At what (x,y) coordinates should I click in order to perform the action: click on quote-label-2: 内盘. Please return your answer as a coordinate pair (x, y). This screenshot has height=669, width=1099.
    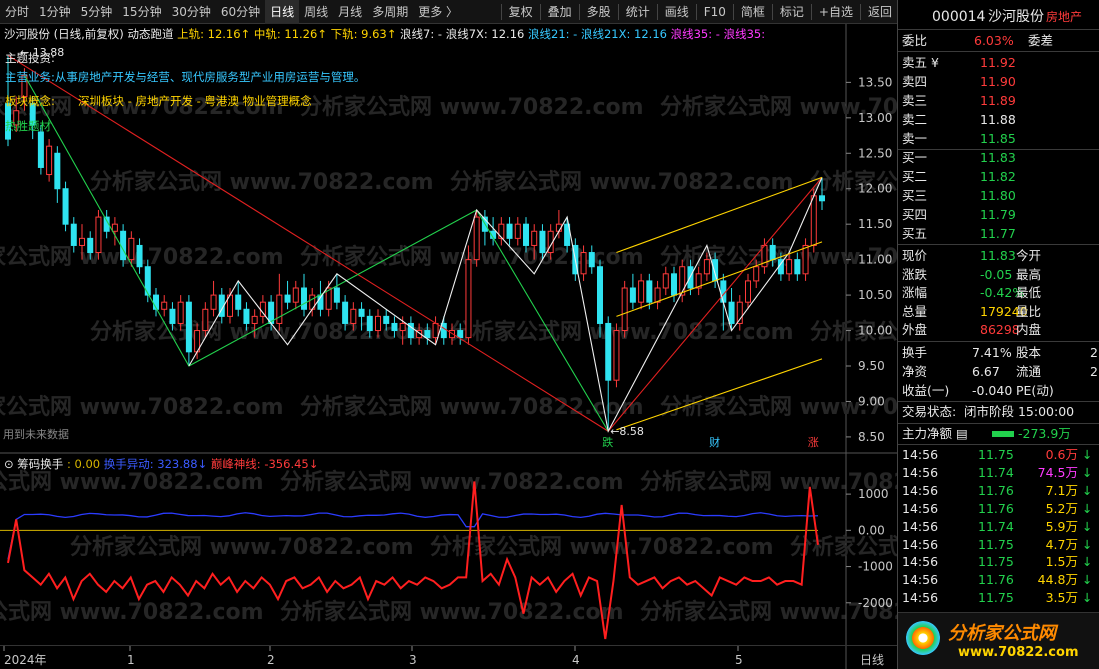
    Looking at the image, I should click on (1029, 329).